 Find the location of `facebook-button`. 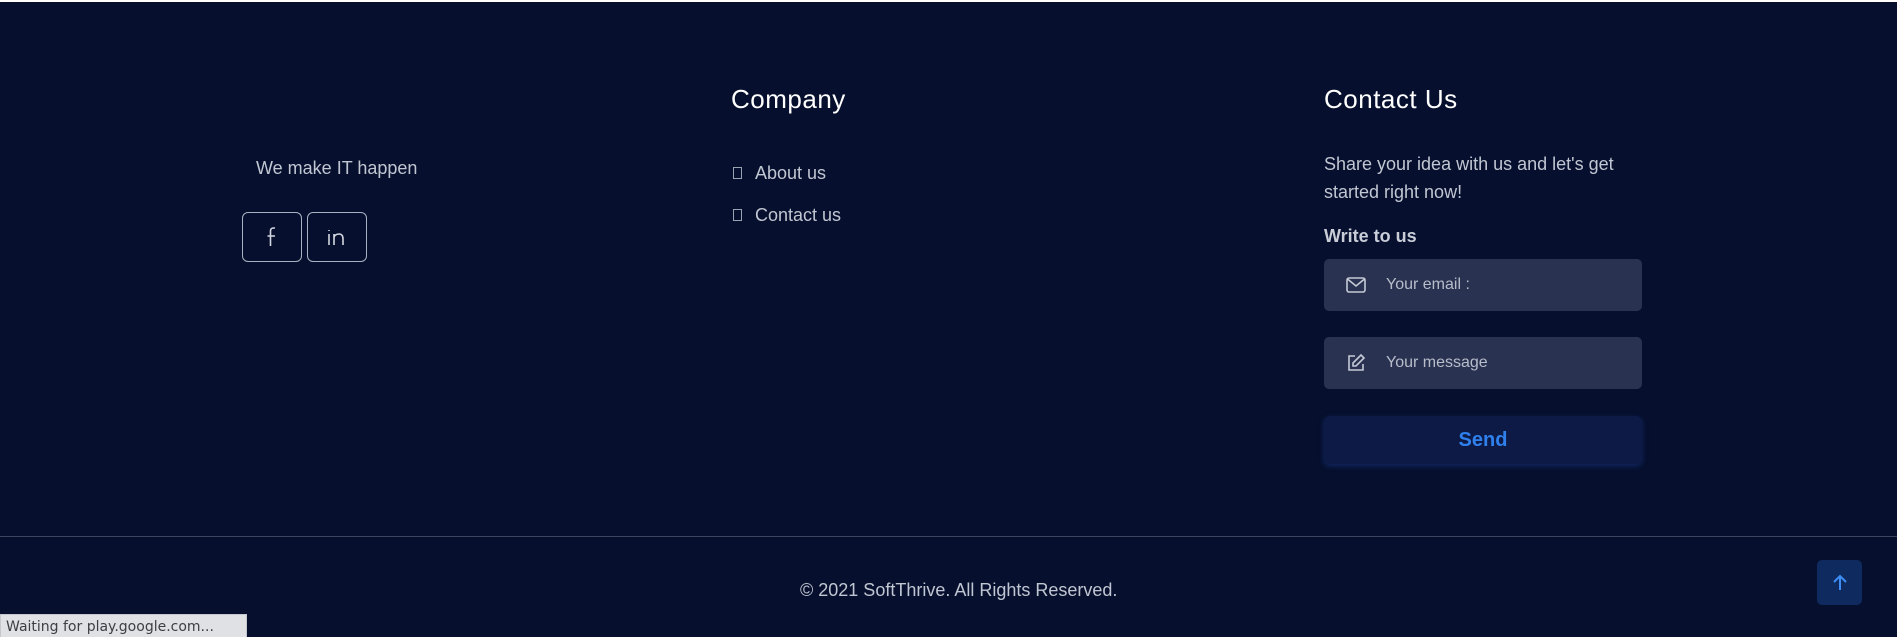

facebook-button is located at coordinates (272, 237).